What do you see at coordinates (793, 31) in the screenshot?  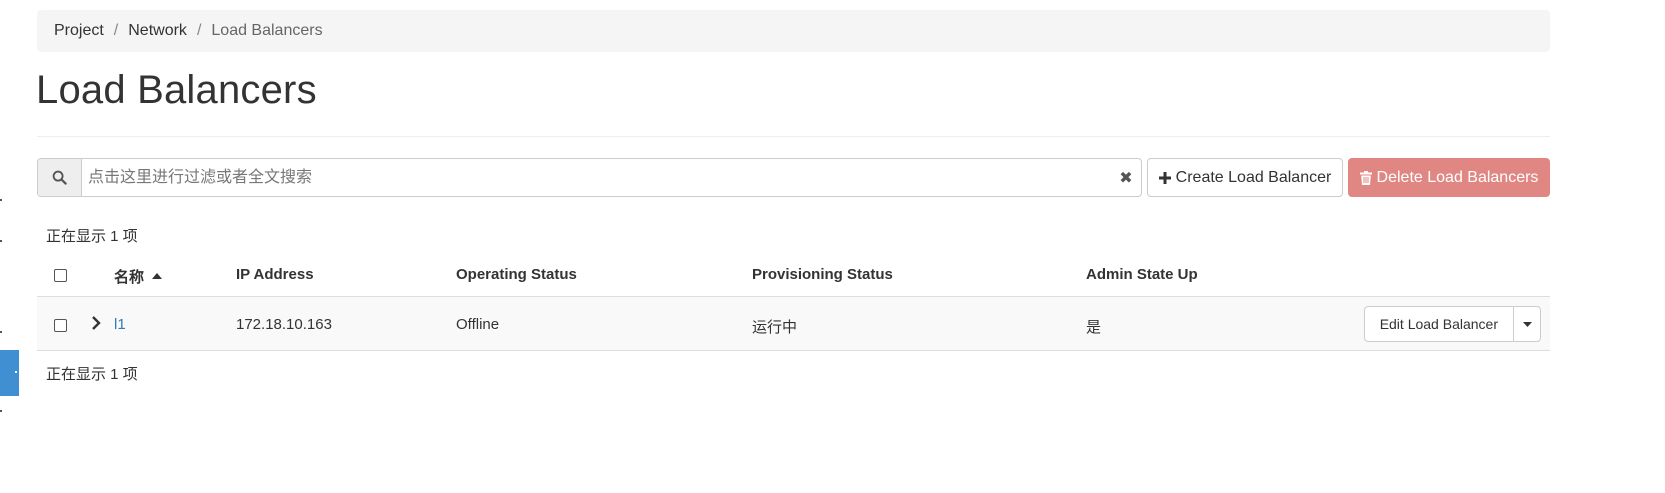 I see `breadcrumb: Project / Network / Load Balancers` at bounding box center [793, 31].